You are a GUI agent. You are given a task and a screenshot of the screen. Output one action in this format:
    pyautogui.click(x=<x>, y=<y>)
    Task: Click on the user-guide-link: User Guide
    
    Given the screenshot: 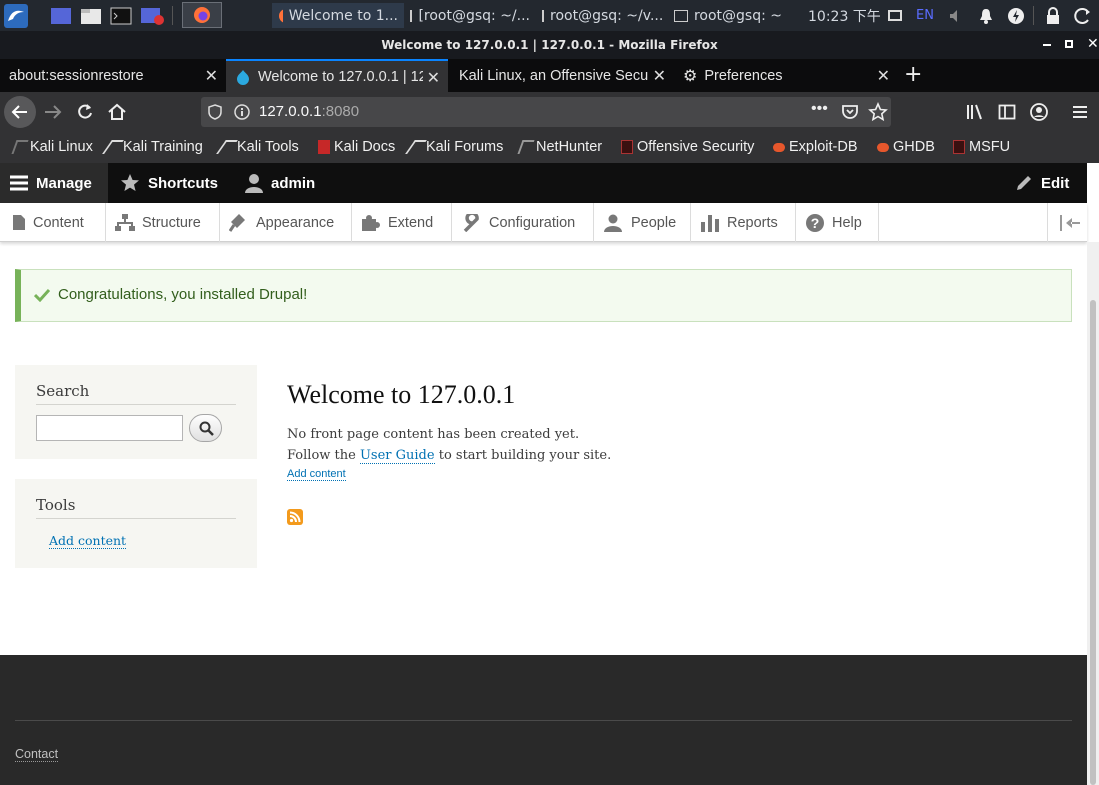 What is the action you would take?
    pyautogui.click(x=397, y=456)
    